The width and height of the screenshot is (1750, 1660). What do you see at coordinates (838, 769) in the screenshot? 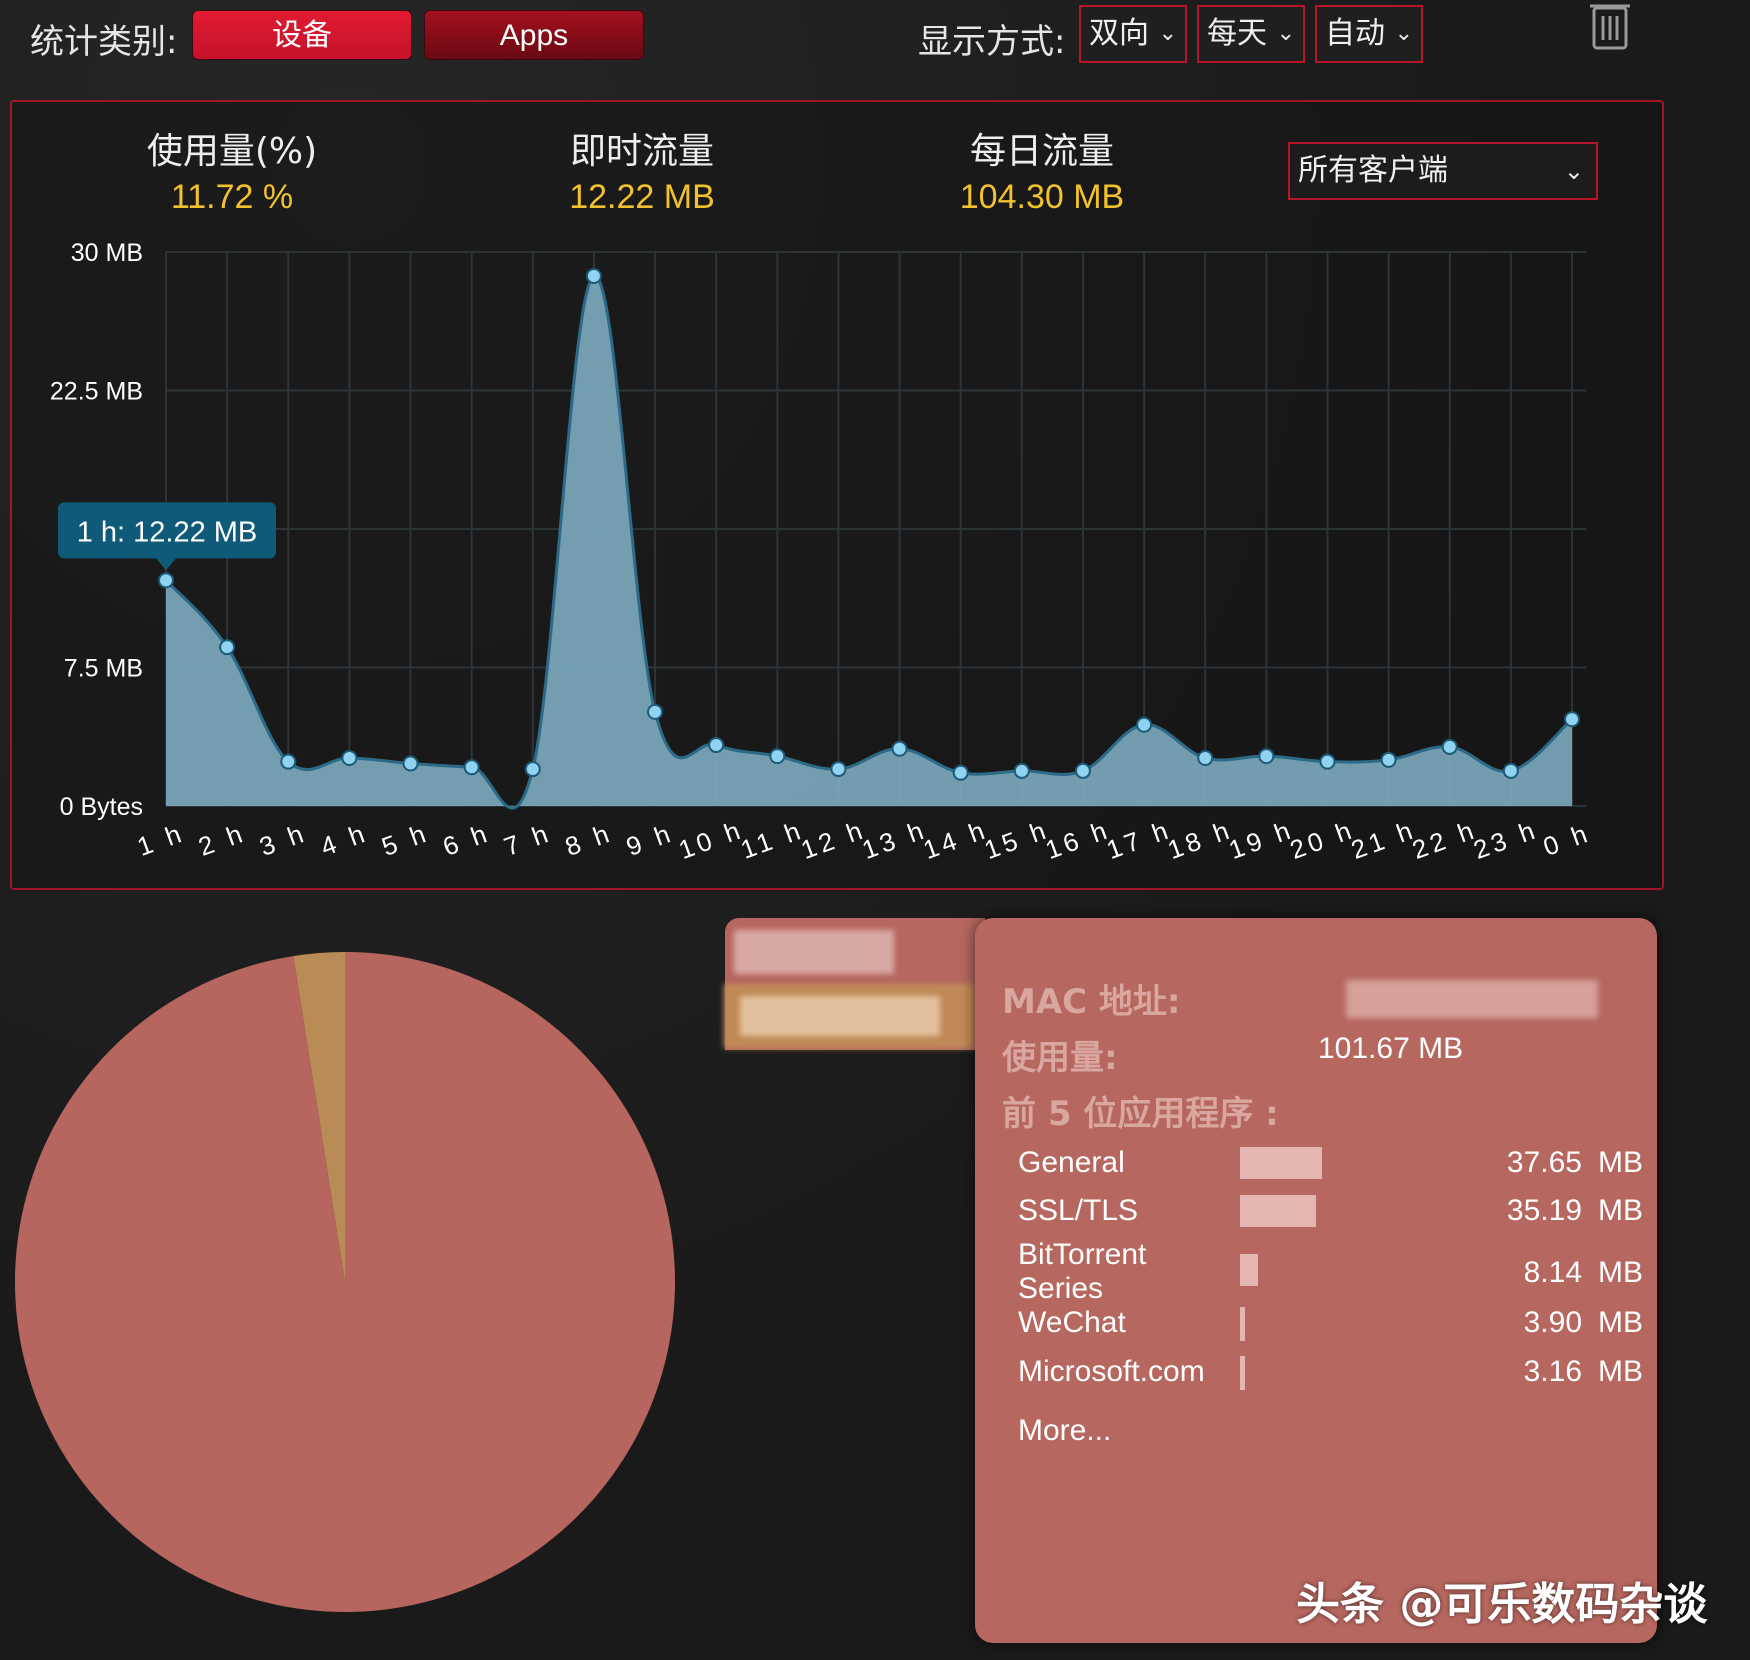
I see `data-point-12h` at bounding box center [838, 769].